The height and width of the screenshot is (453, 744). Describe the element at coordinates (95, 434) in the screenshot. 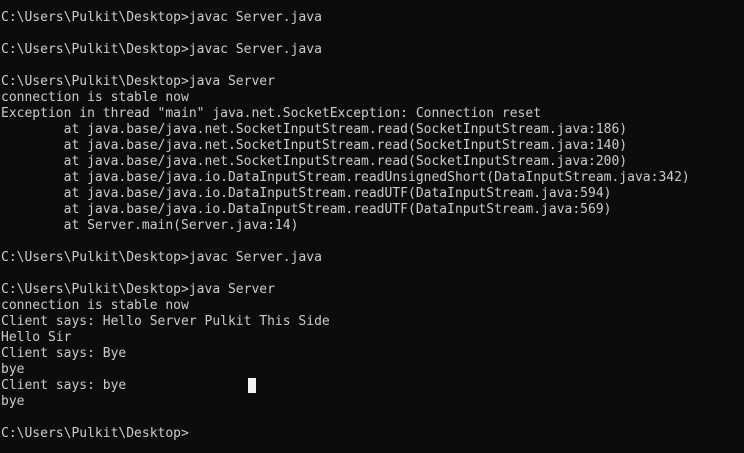

I see `console-prompt: C:\Users\Pulkit\Desktop>` at that location.